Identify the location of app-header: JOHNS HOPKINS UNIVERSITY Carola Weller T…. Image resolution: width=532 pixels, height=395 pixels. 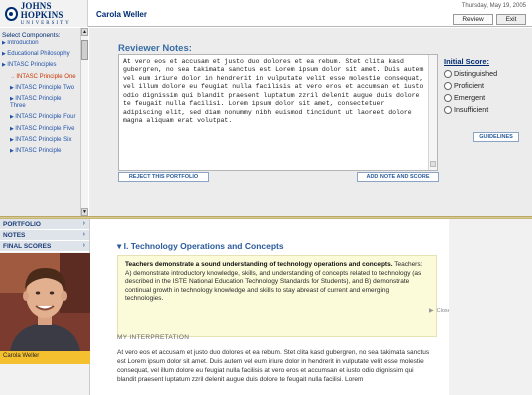
(266, 13).